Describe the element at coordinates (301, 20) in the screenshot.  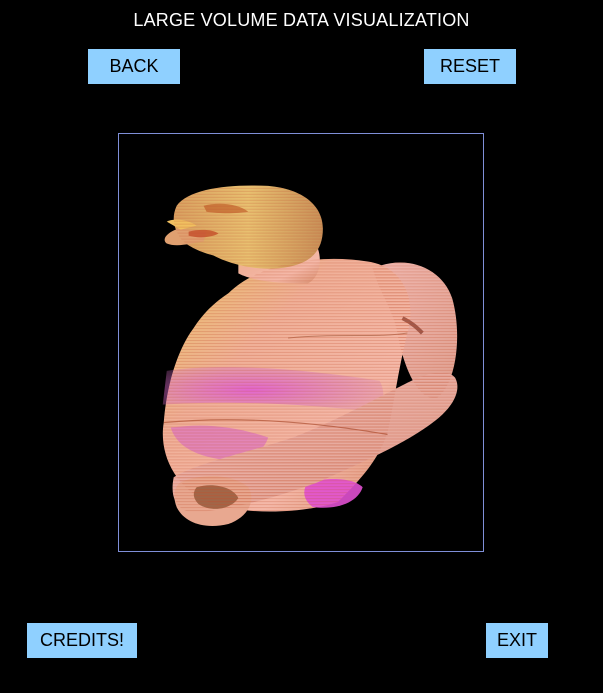
I see `app-title: LARGE VOLUME DATA VISUALIZATION` at that location.